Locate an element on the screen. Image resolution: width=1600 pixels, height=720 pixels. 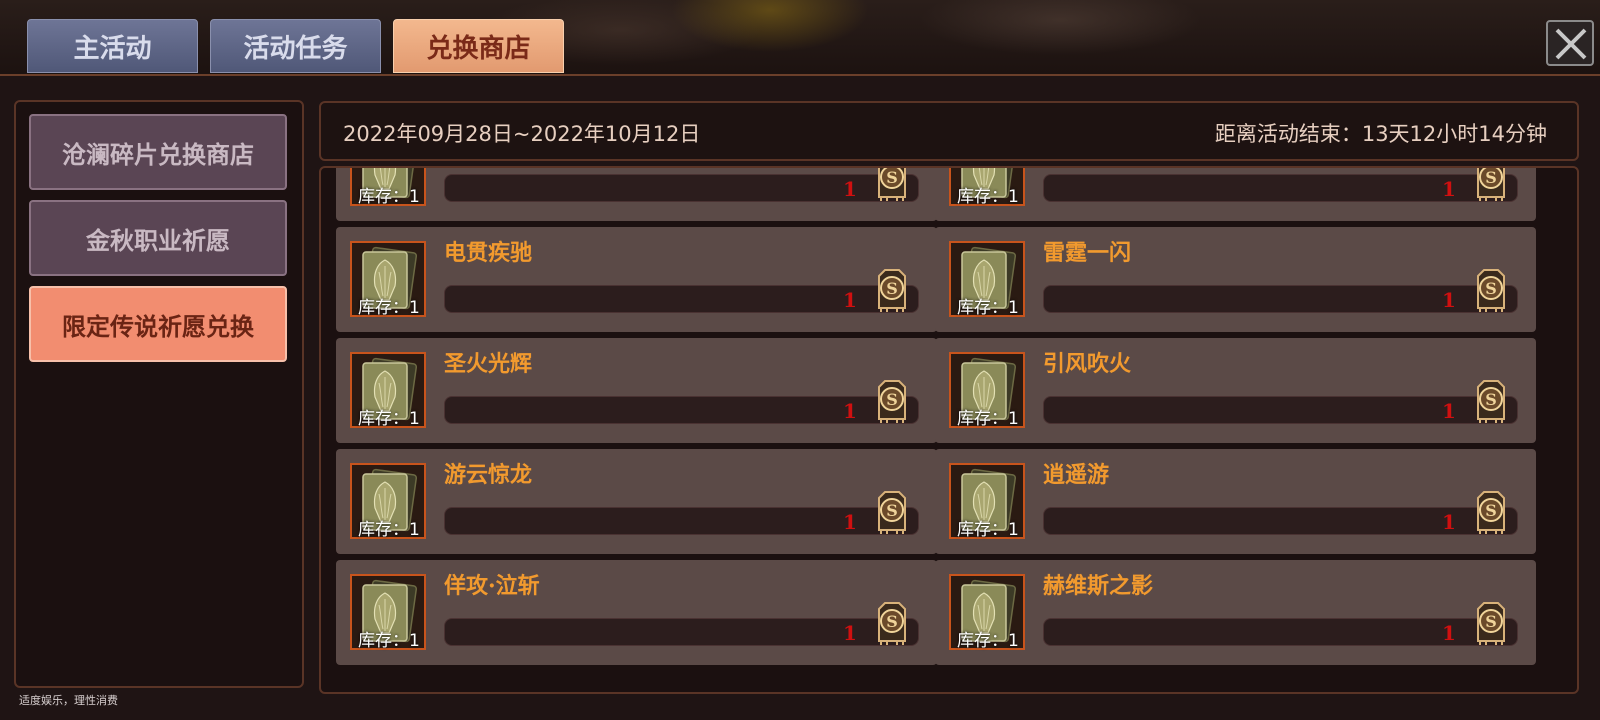
tab-exchange-shop: 兑换商店 is located at coordinates (478, 46).